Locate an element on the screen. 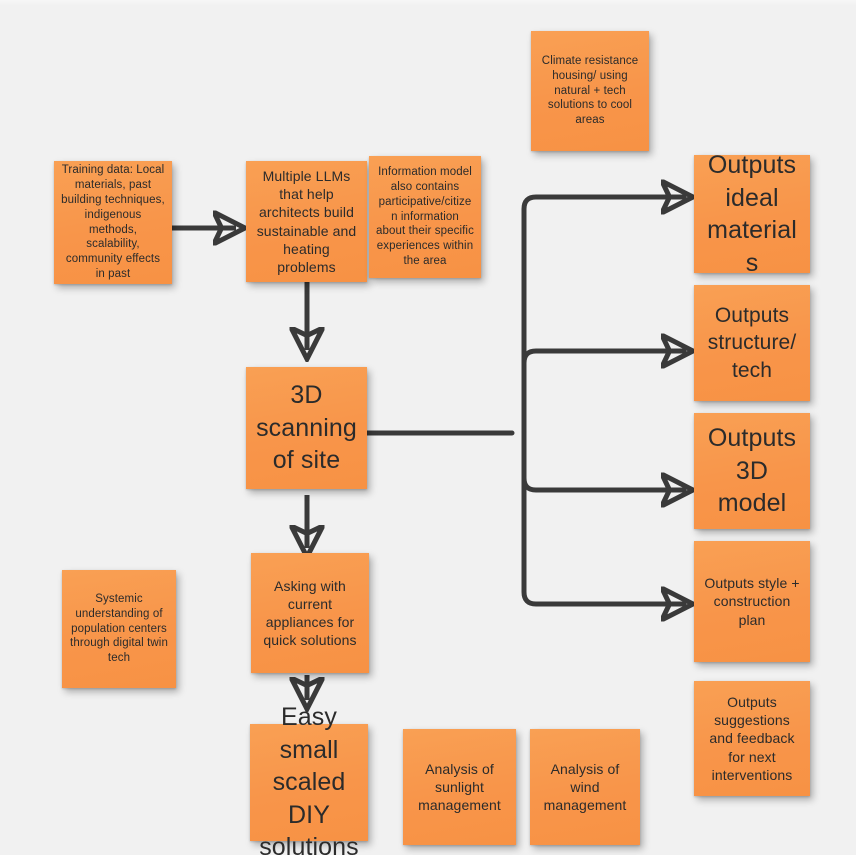 The width and height of the screenshot is (856, 855). connector-branch-structure-tech is located at coordinates (602, 393).